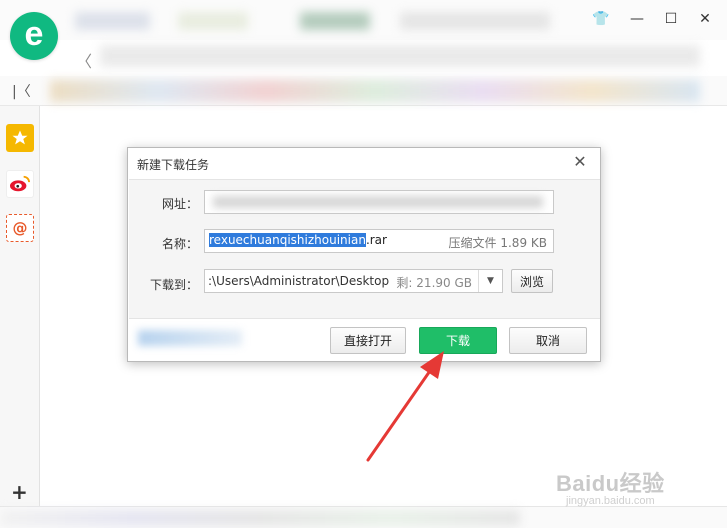 The image size is (727, 528). What do you see at coordinates (173, 285) in the screenshot?
I see `save-to-label: 下载到：` at bounding box center [173, 285].